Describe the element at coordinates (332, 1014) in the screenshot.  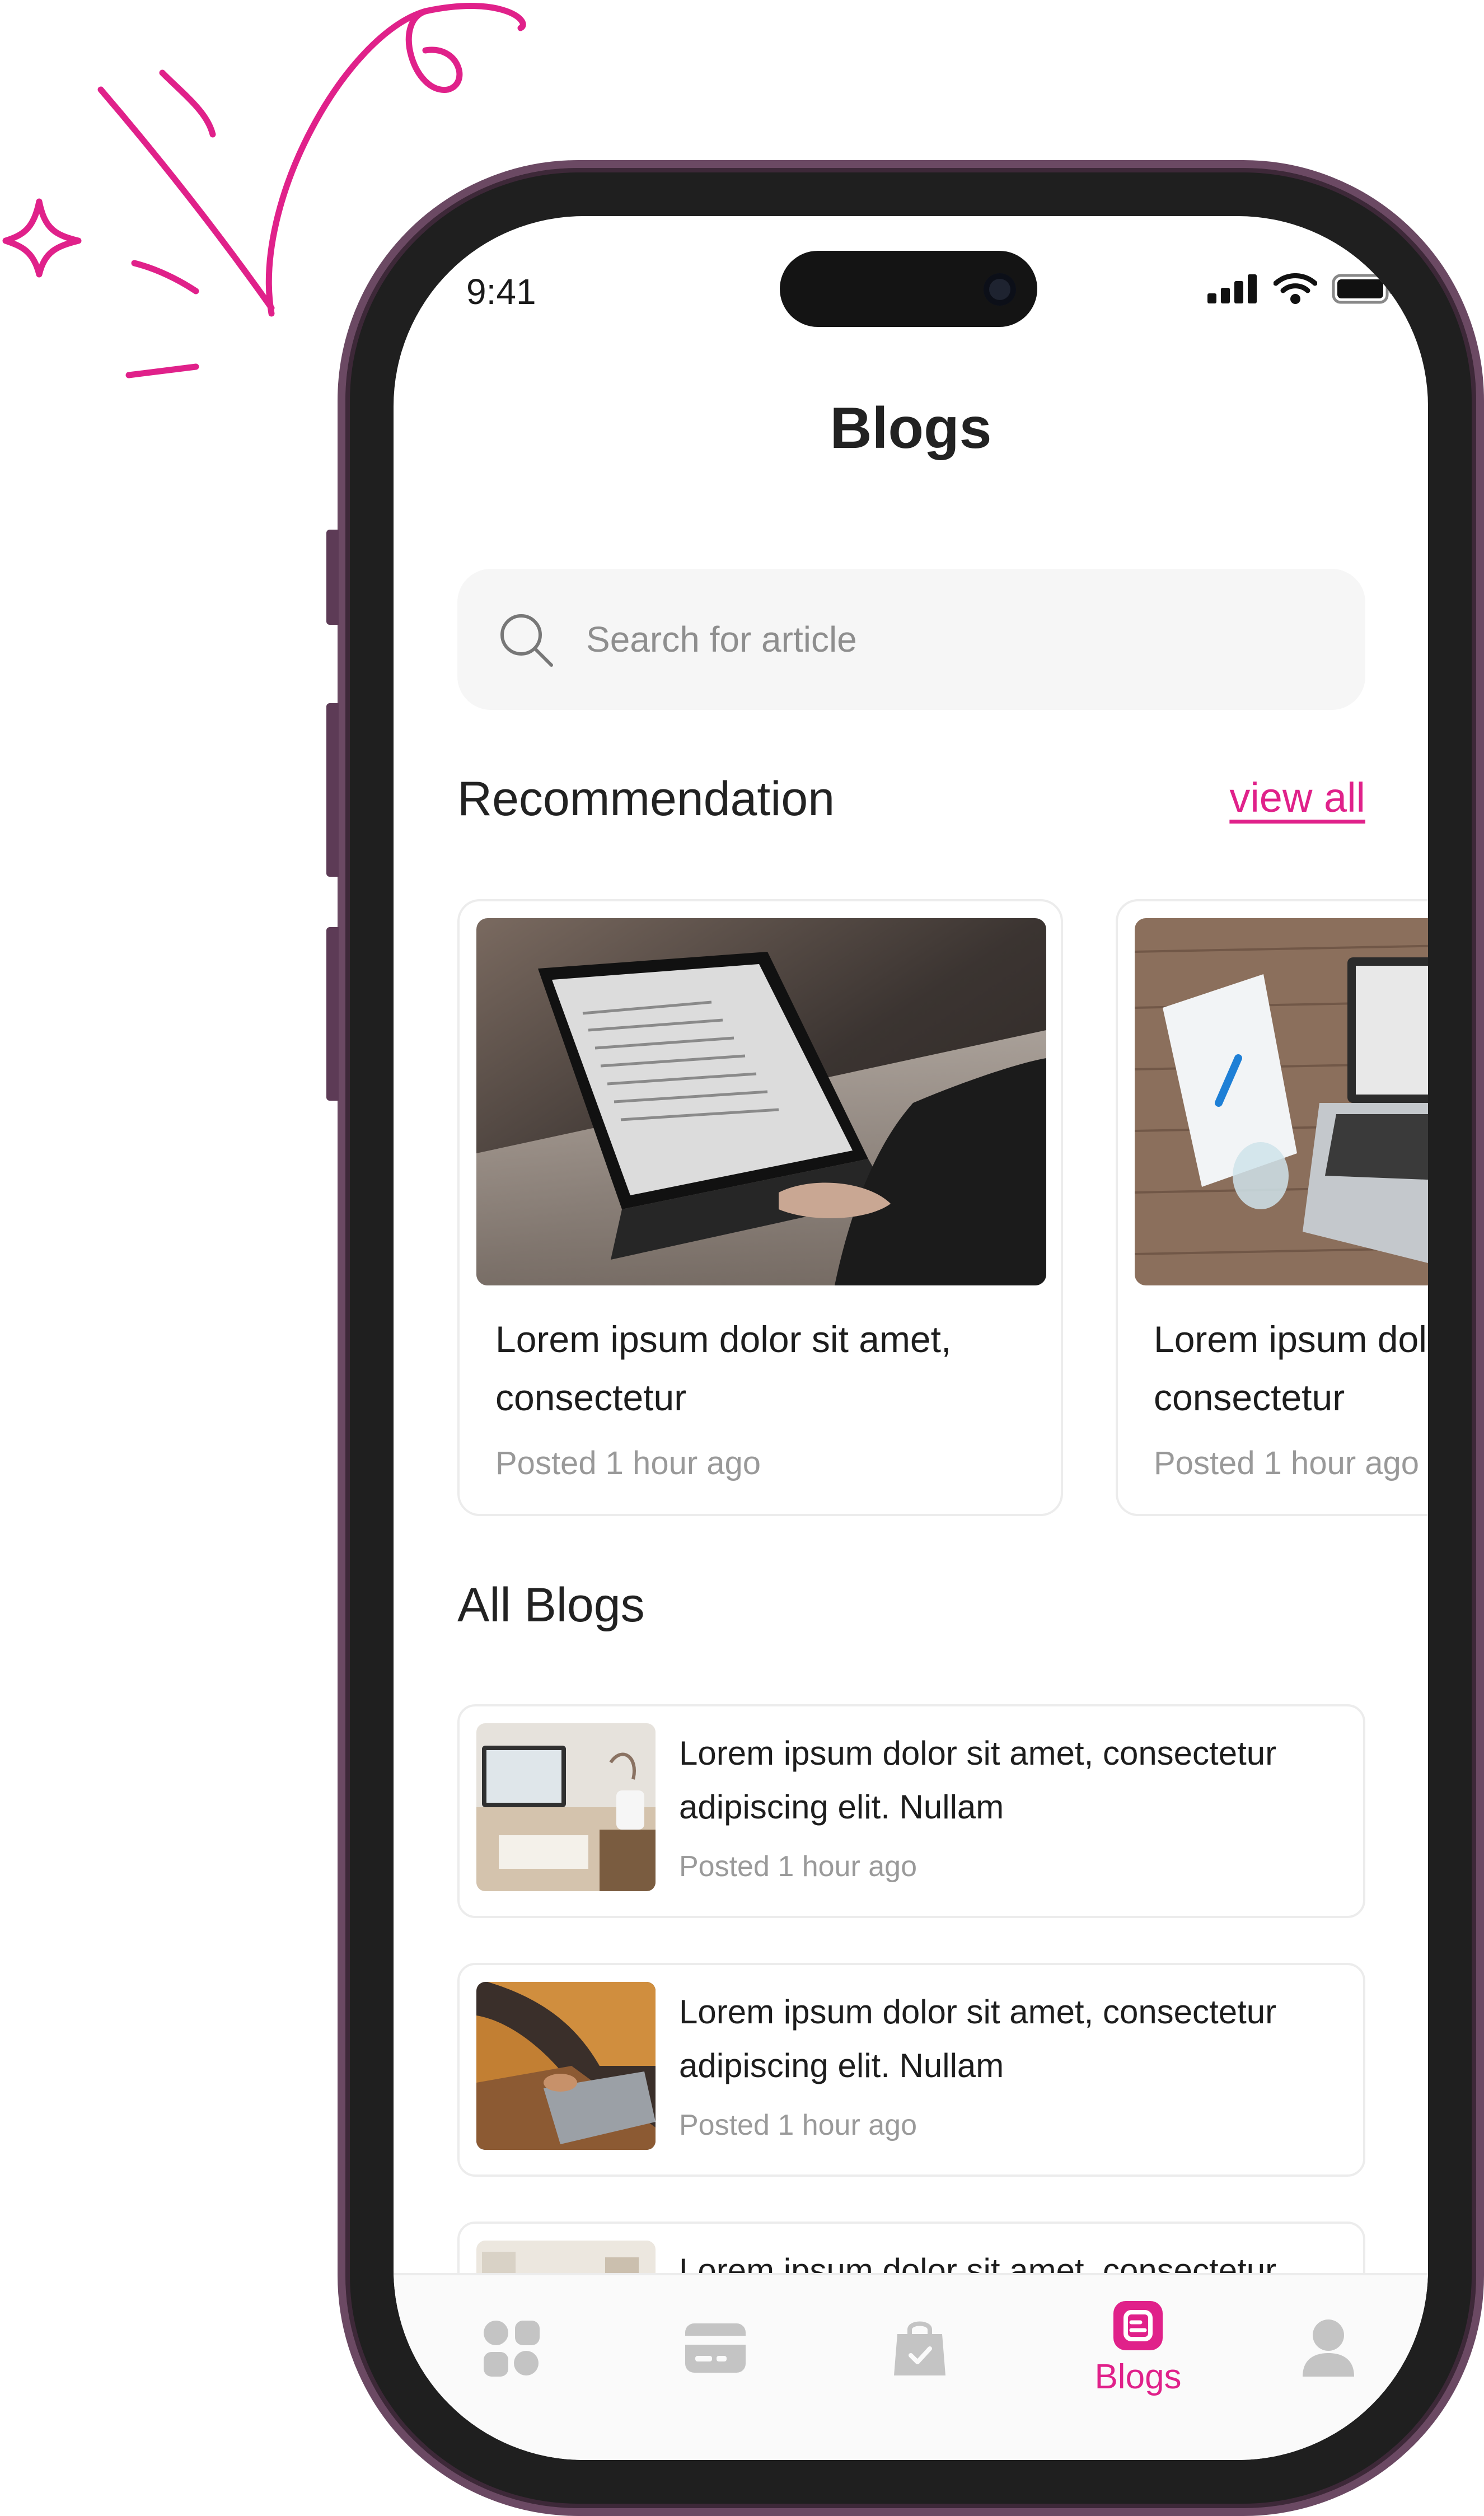
I see `volume-down-button` at that location.